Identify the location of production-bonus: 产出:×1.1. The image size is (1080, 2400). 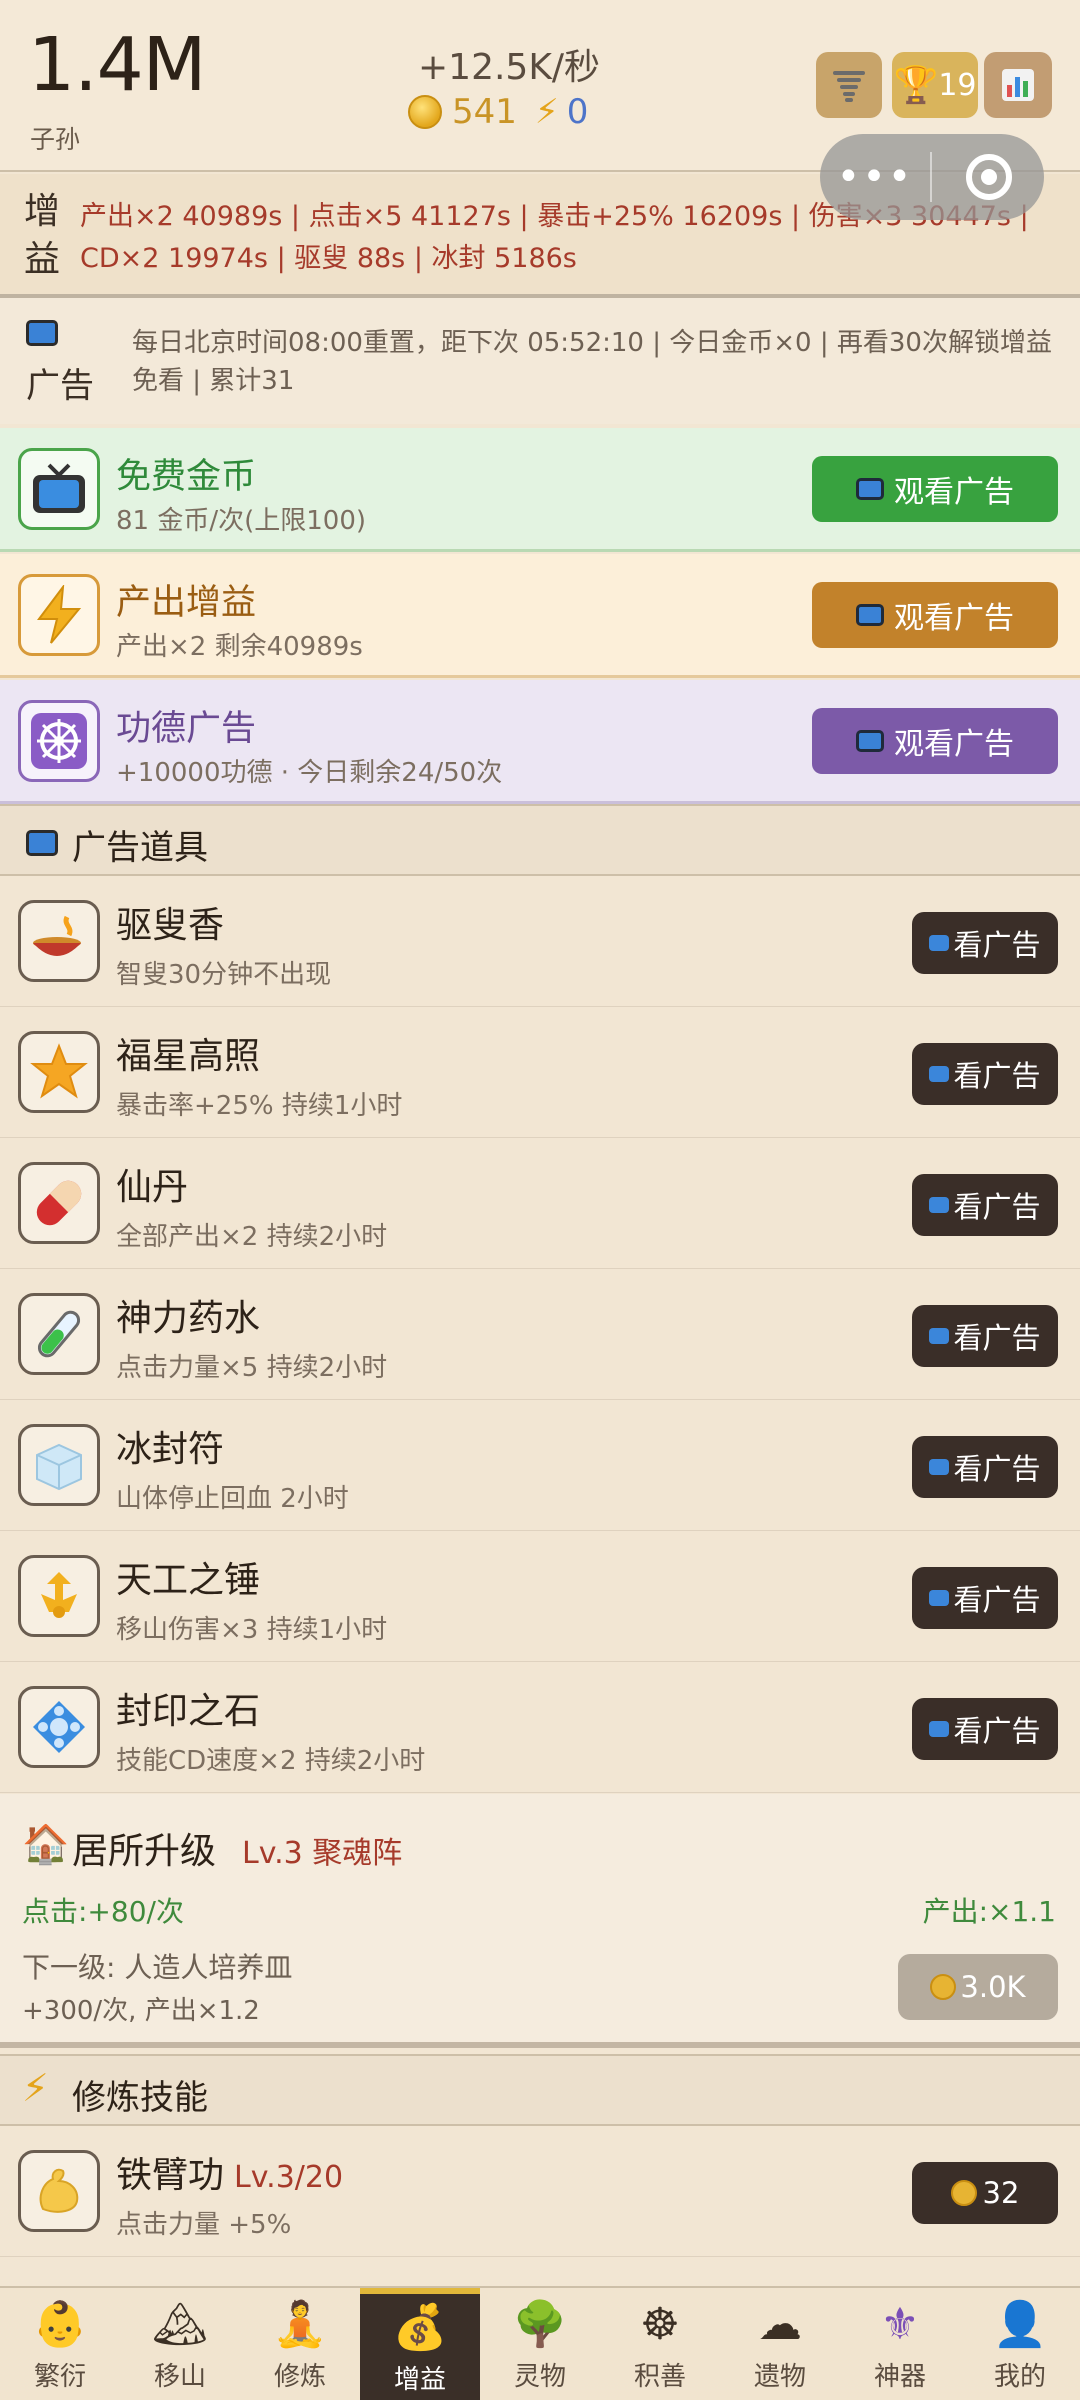
(989, 1911).